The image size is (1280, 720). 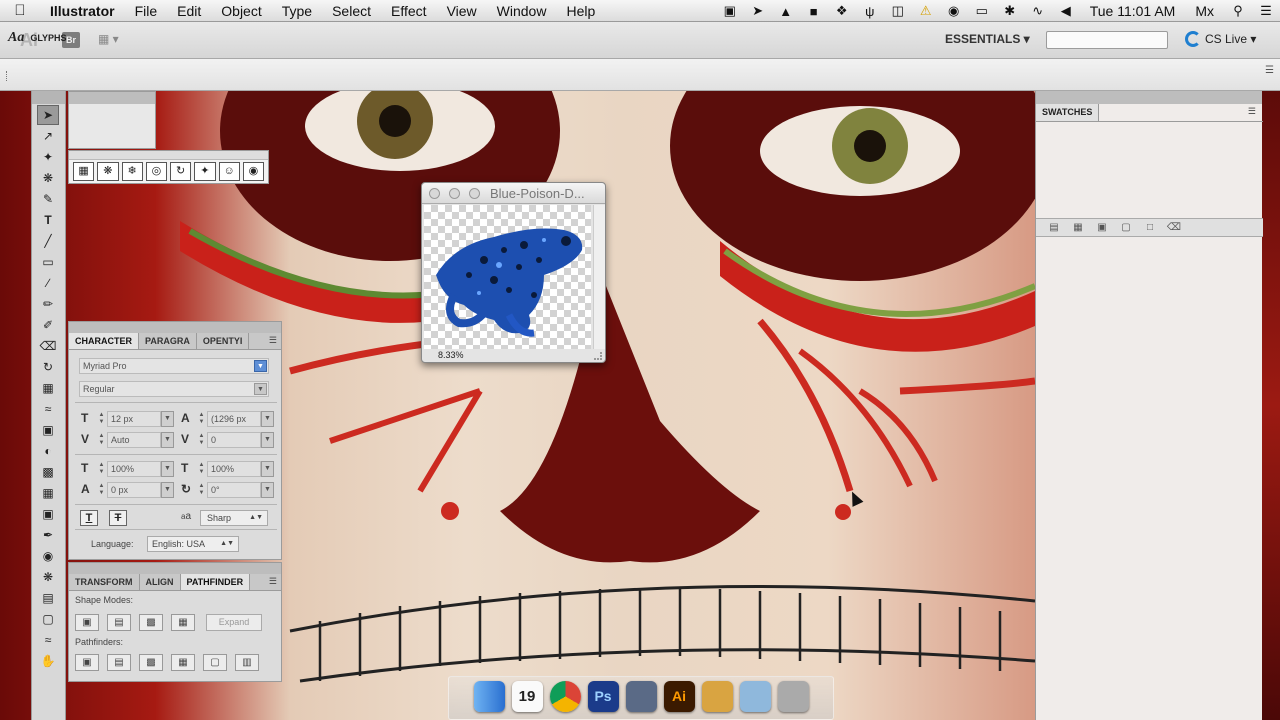 I want to click on swatch-options-icon: ▣, so click(x=1102, y=227).